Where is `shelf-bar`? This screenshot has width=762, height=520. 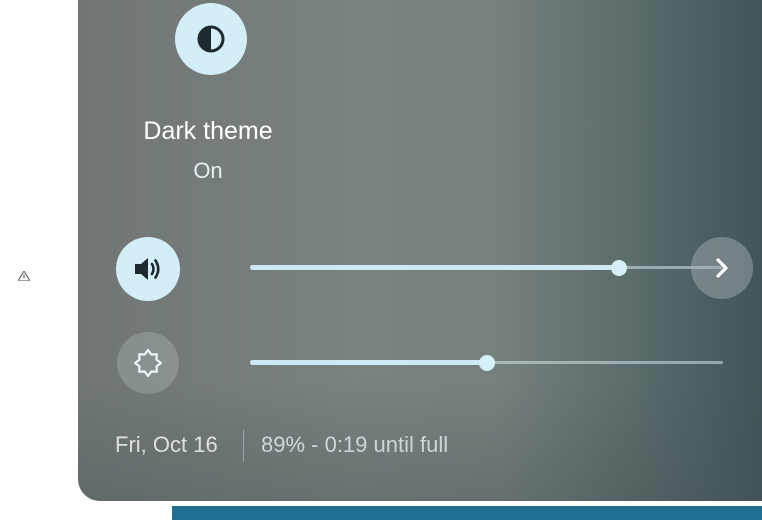 shelf-bar is located at coordinates (467, 513).